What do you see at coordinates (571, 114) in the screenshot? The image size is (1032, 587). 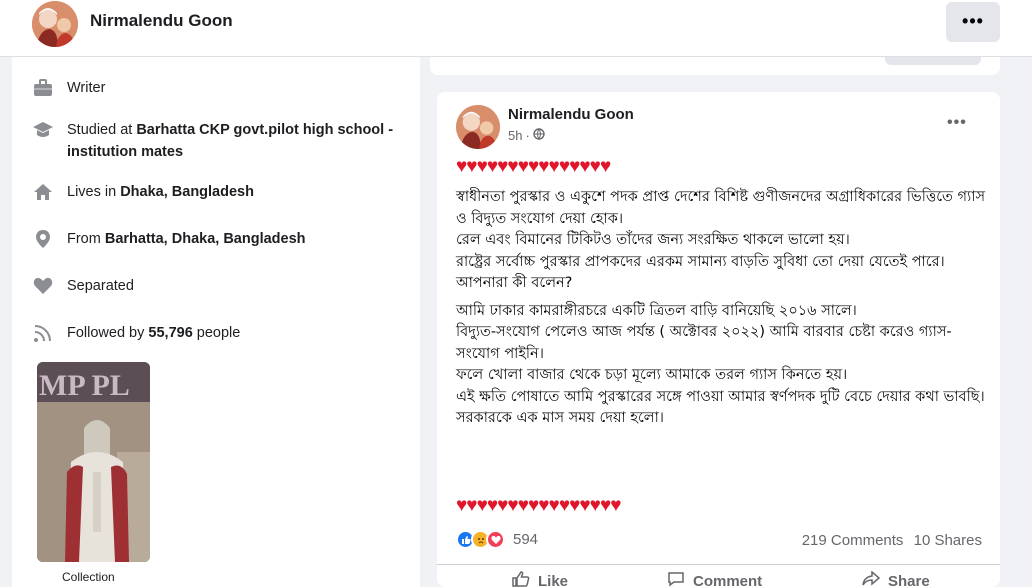 I see `post-author-name: Nirmalendu Goon` at bounding box center [571, 114].